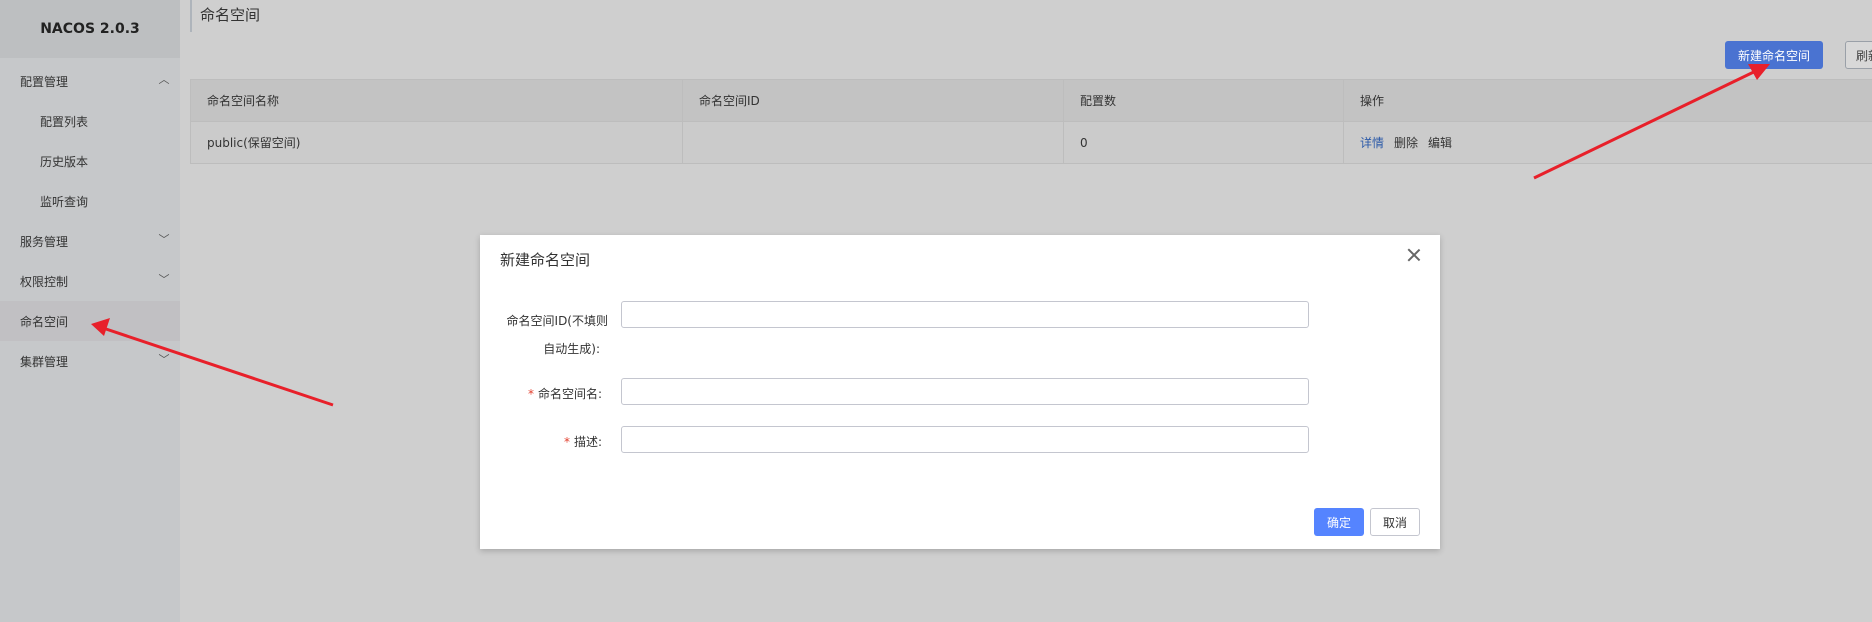 Image resolution: width=1872 pixels, height=622 pixels. Describe the element at coordinates (1395, 522) in the screenshot. I see `cancel-button: 取消` at that location.